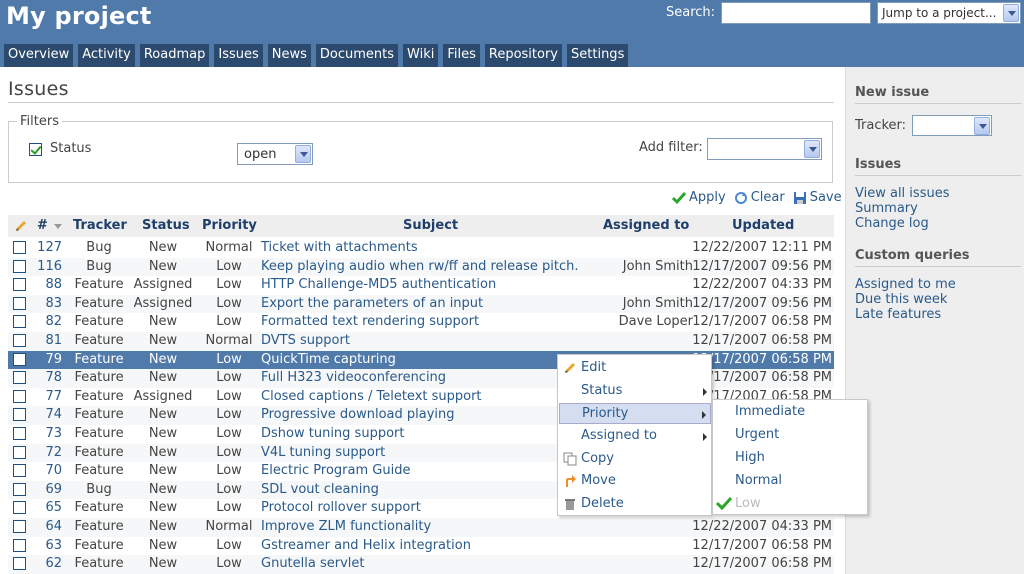 The width and height of the screenshot is (1024, 574). What do you see at coordinates (370, 321) in the screenshot?
I see `issue-subject-link: Formatted text rendering support` at bounding box center [370, 321].